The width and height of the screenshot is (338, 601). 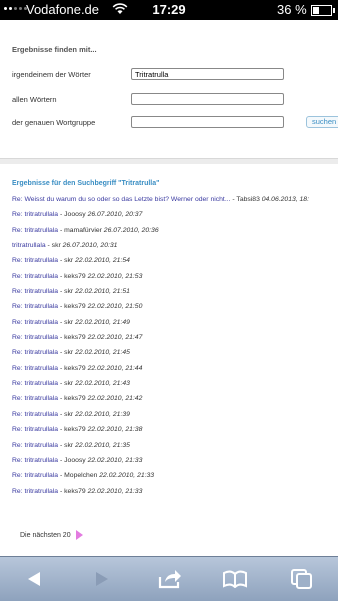 What do you see at coordinates (246, 199) in the screenshot?
I see `result-author: - Tabsi83` at bounding box center [246, 199].